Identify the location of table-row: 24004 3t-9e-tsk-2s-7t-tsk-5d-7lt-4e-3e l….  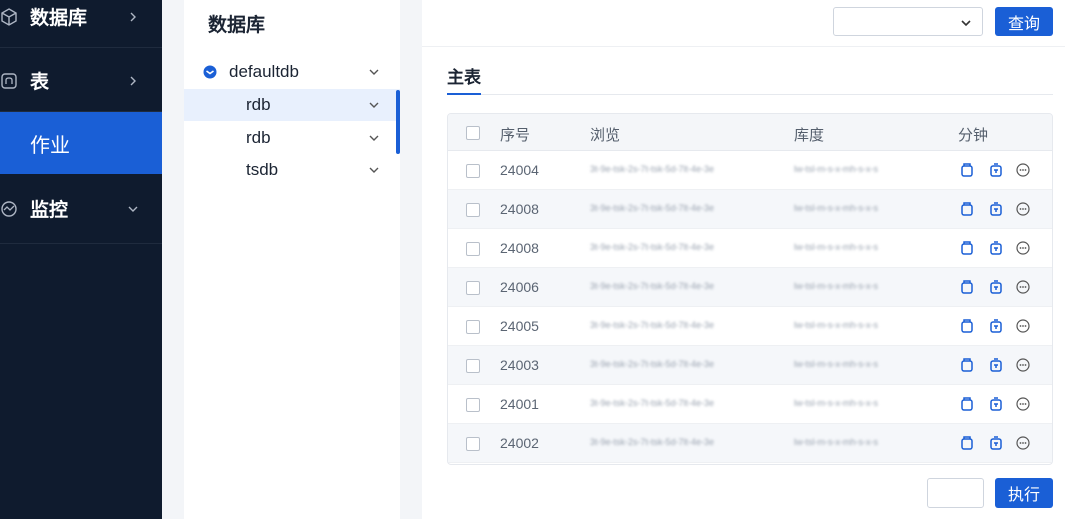
(750, 170).